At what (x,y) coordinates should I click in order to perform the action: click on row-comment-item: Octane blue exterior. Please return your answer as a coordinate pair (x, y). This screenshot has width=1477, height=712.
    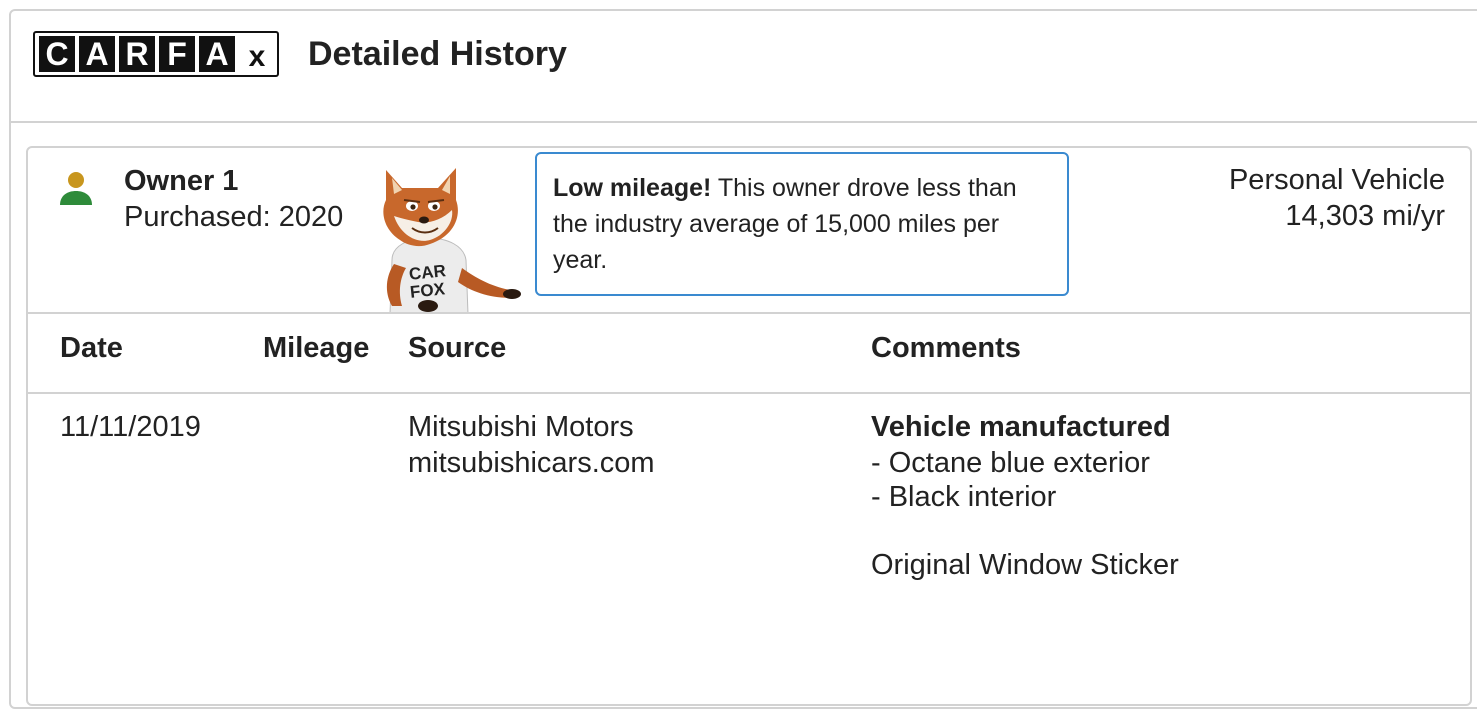
    Looking at the image, I should click on (1010, 463).